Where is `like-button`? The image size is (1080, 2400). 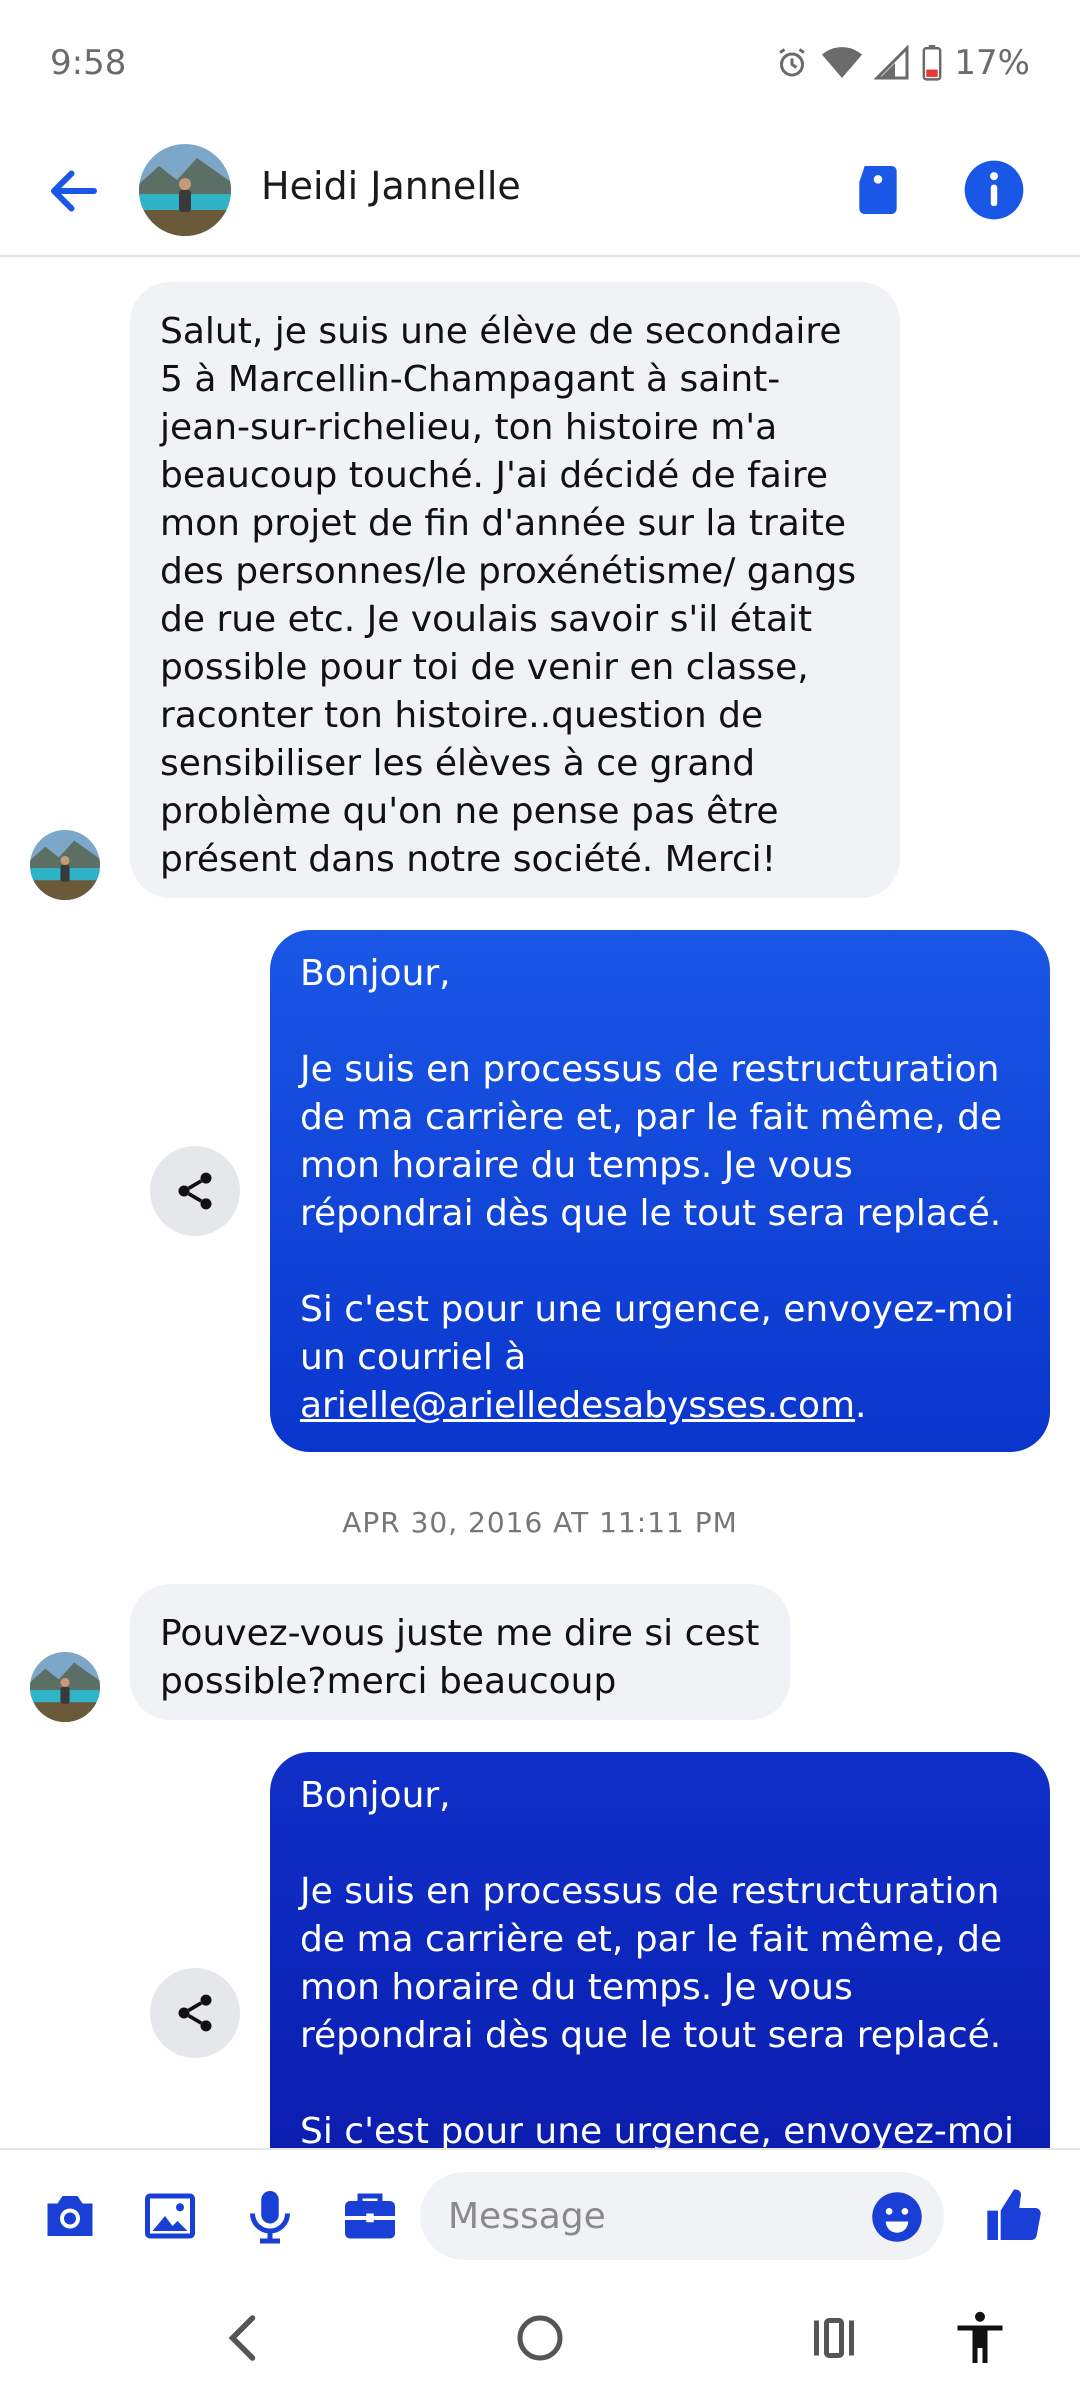 like-button is located at coordinates (1014, 2216).